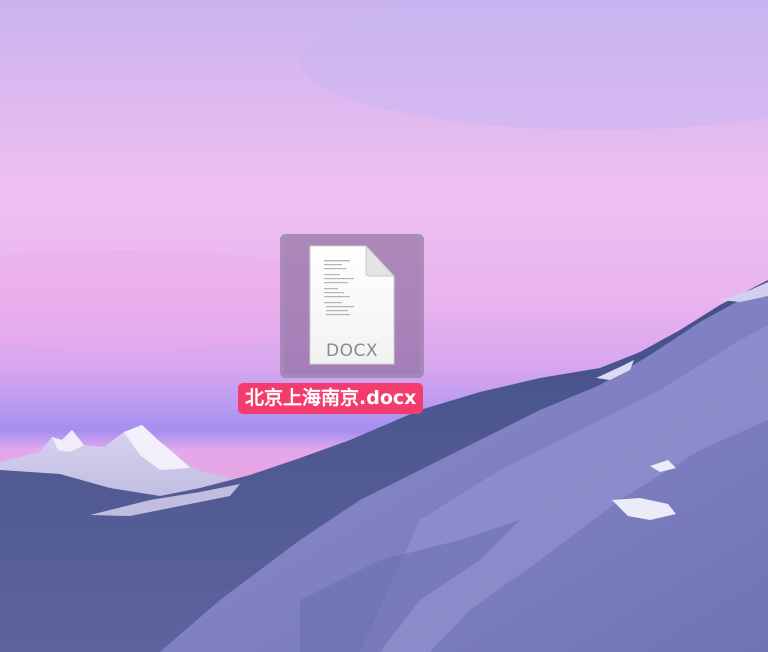 The image size is (768, 652). What do you see at coordinates (352, 306) in the screenshot?
I see `file-icon-selected: DOCX` at bounding box center [352, 306].